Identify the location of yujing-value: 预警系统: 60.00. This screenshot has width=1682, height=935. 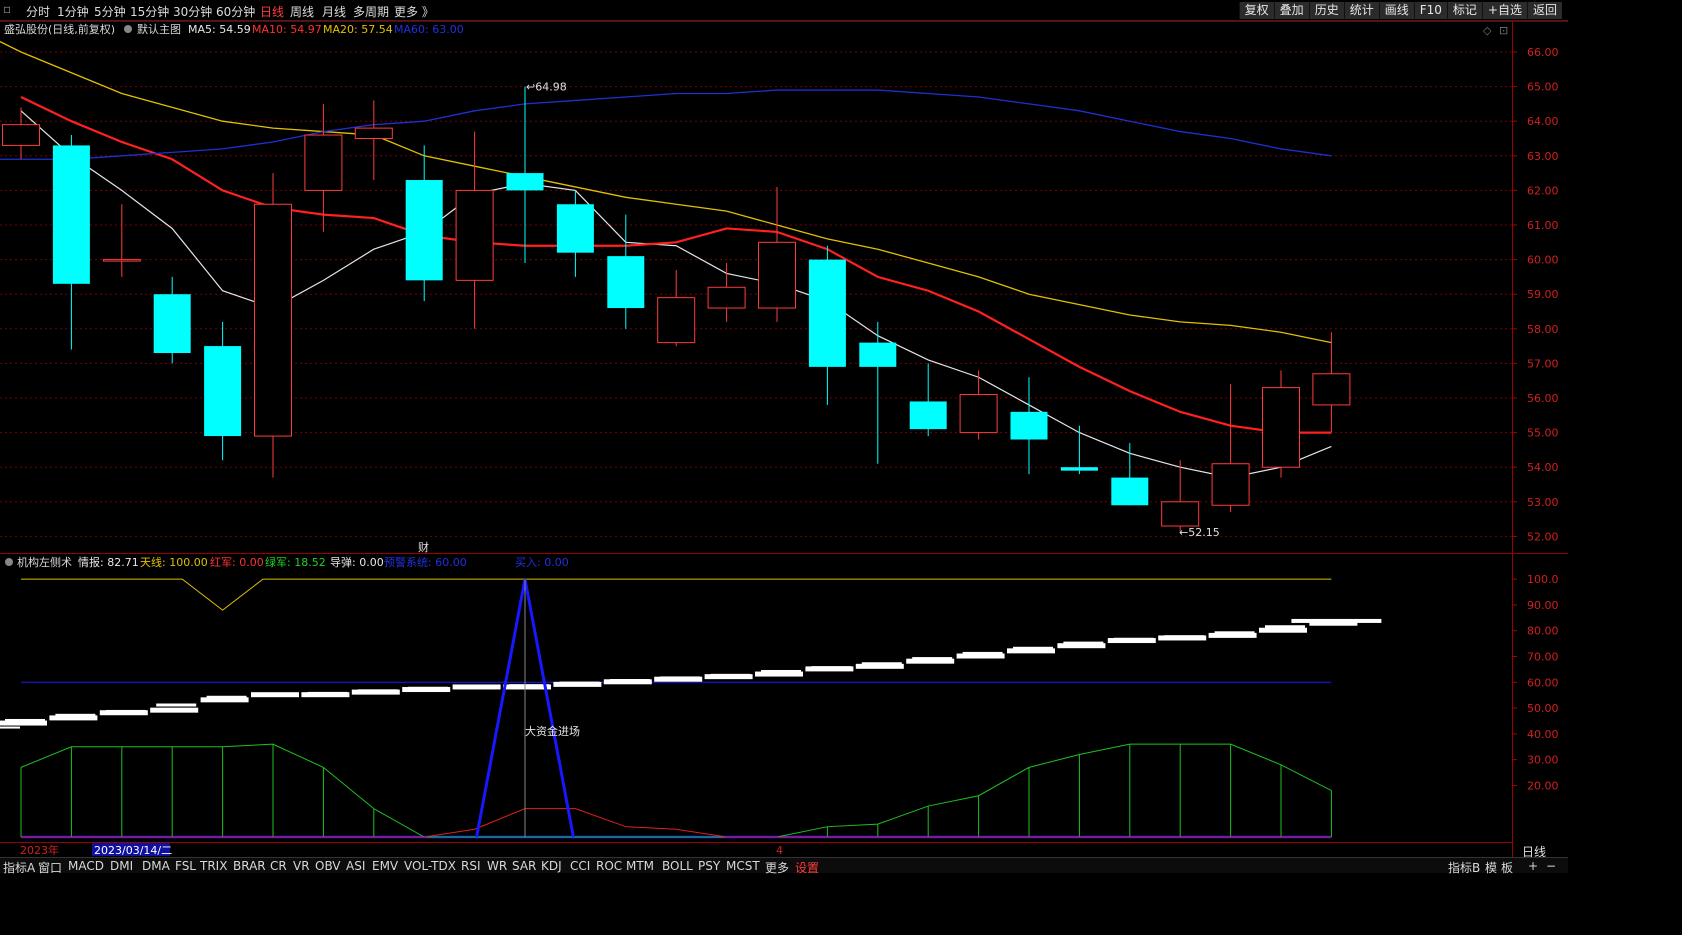
(425, 562).